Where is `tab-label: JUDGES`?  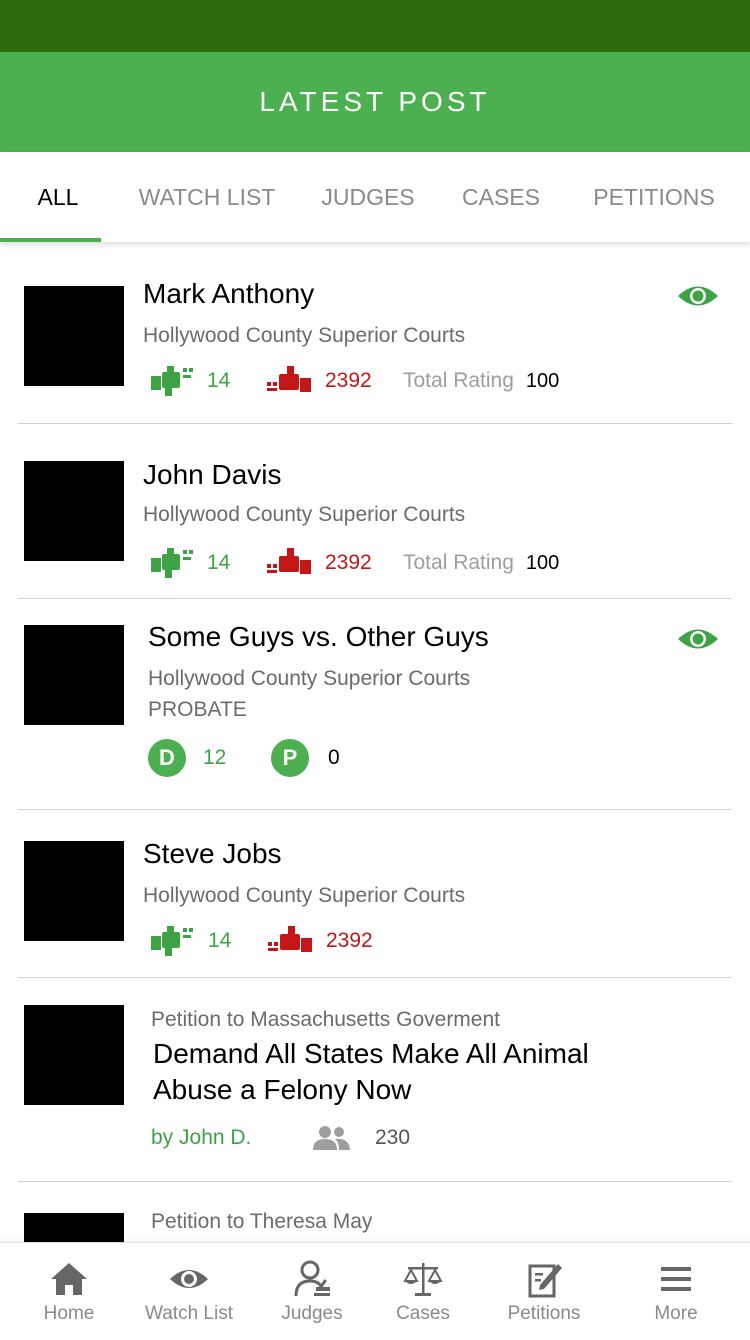
tab-label: JUDGES is located at coordinates (368, 196).